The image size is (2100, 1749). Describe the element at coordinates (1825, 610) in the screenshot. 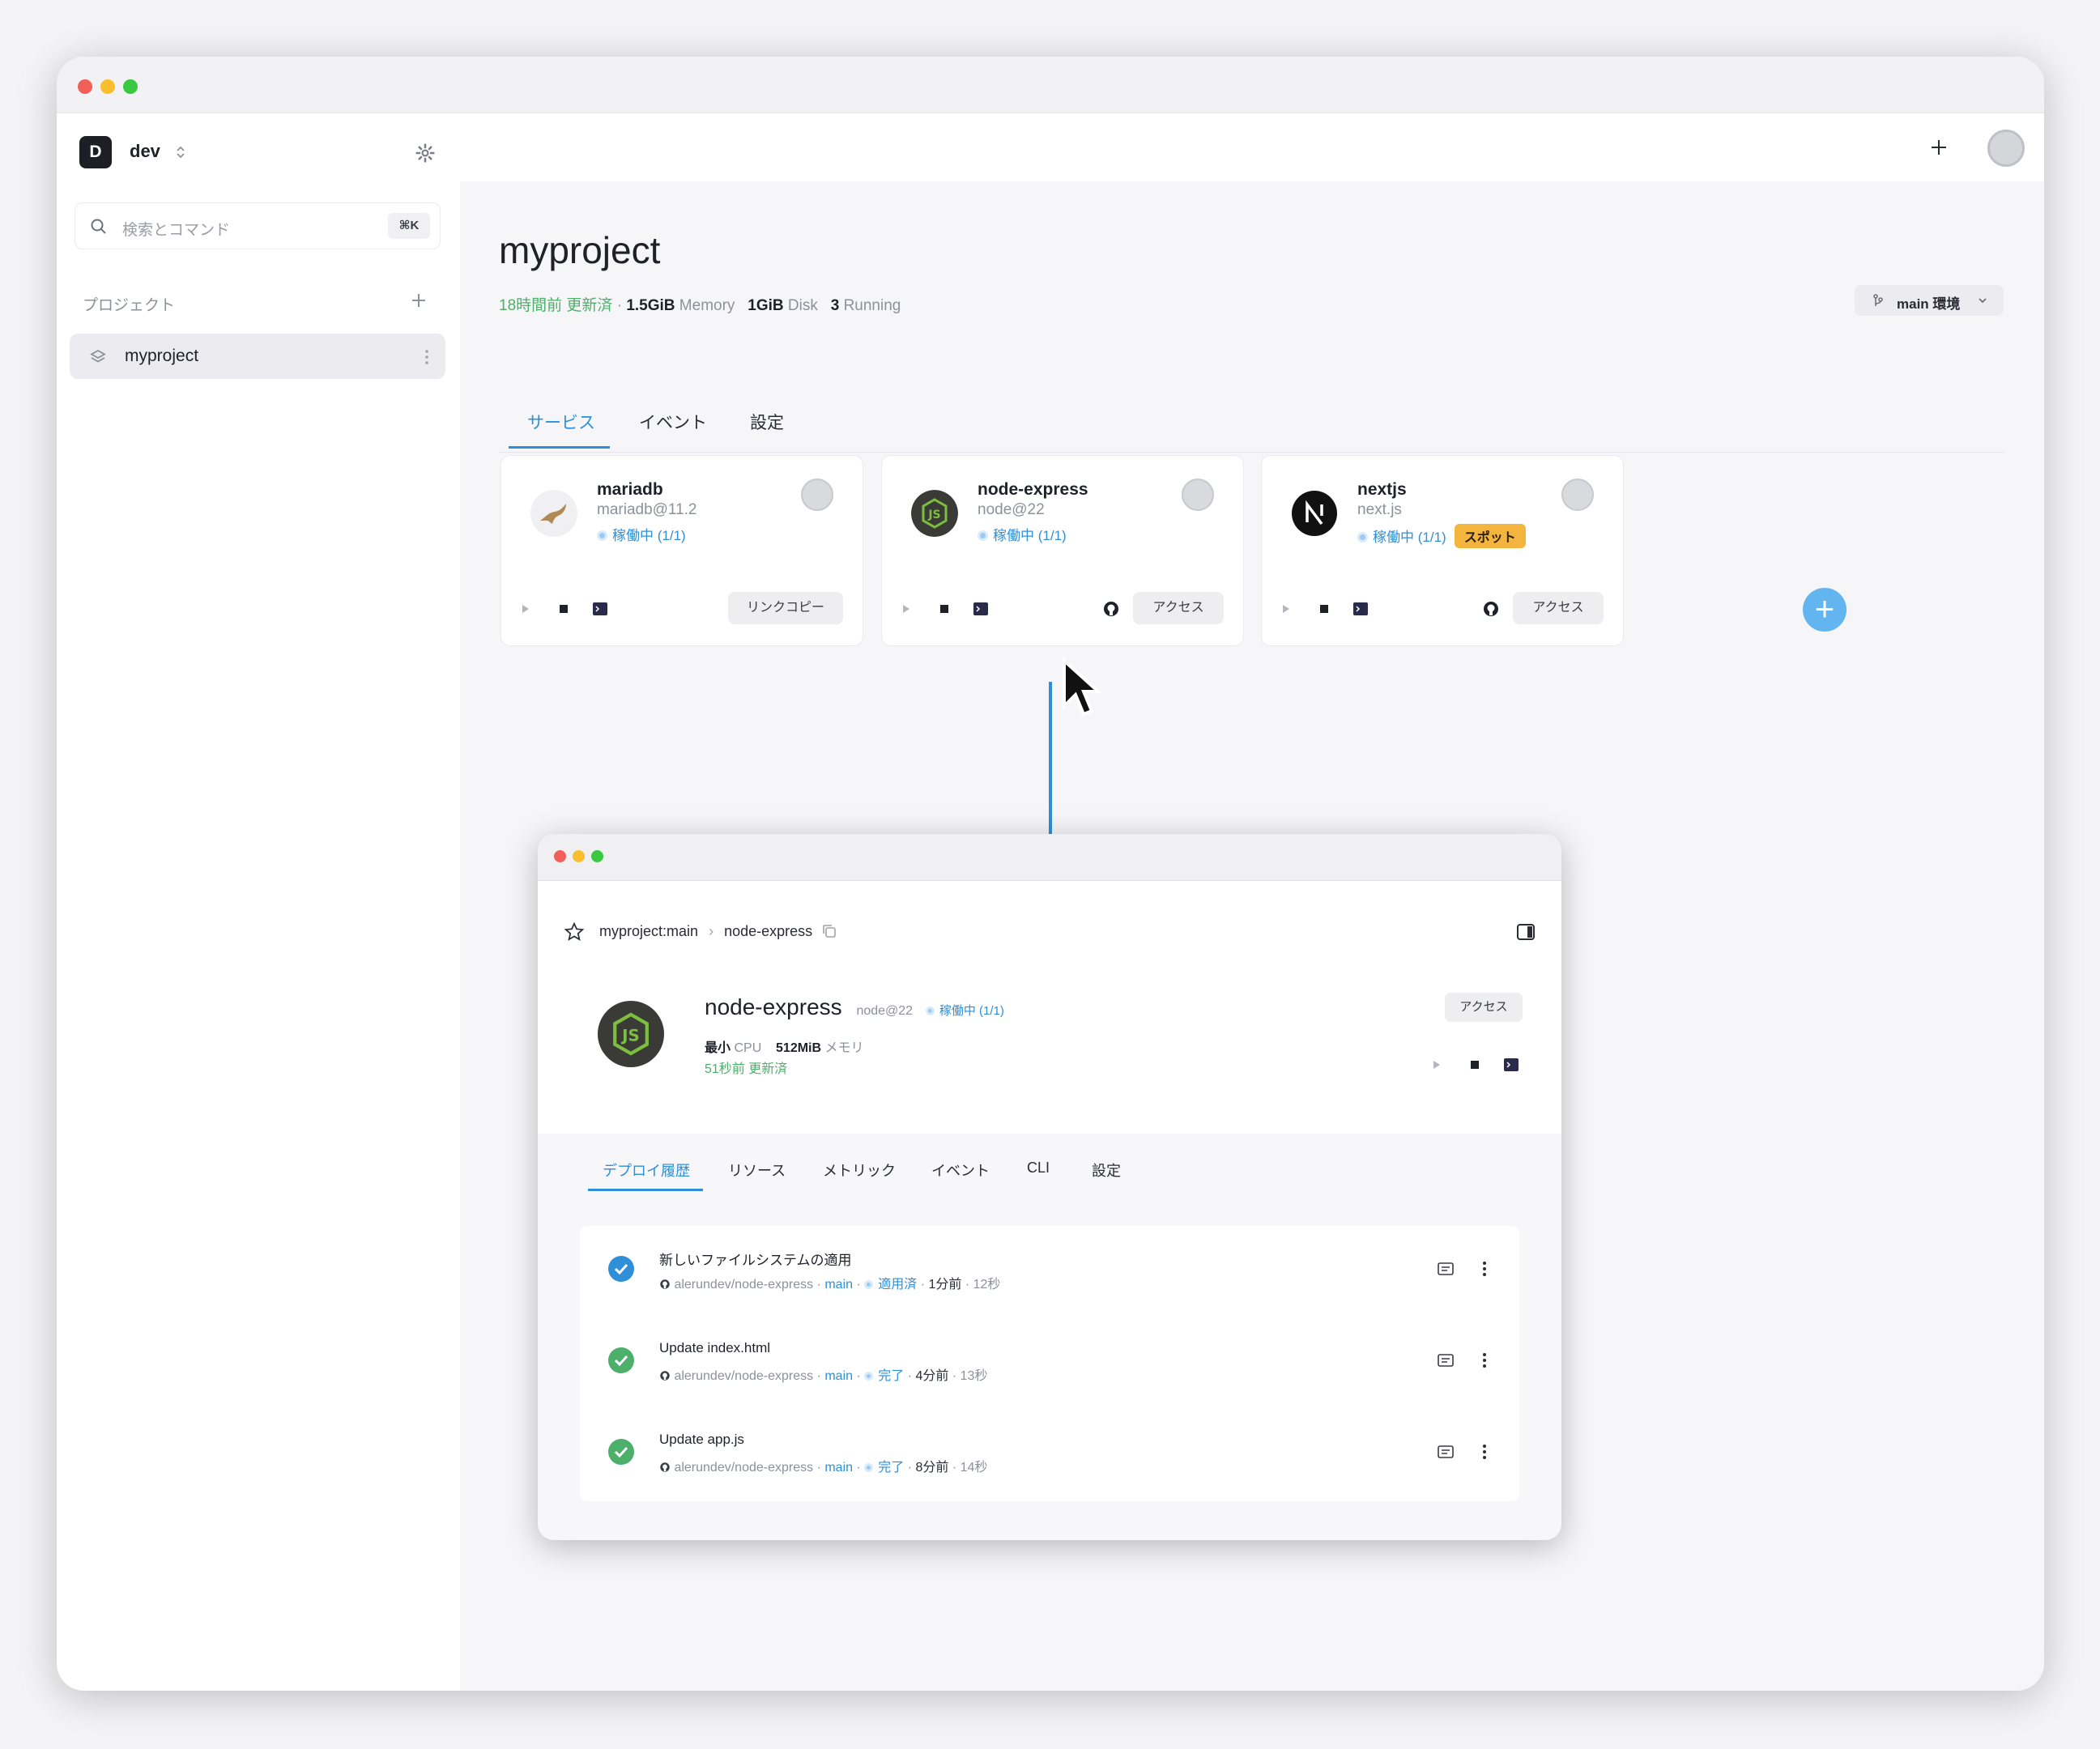

I see `add-service-button: +` at that location.